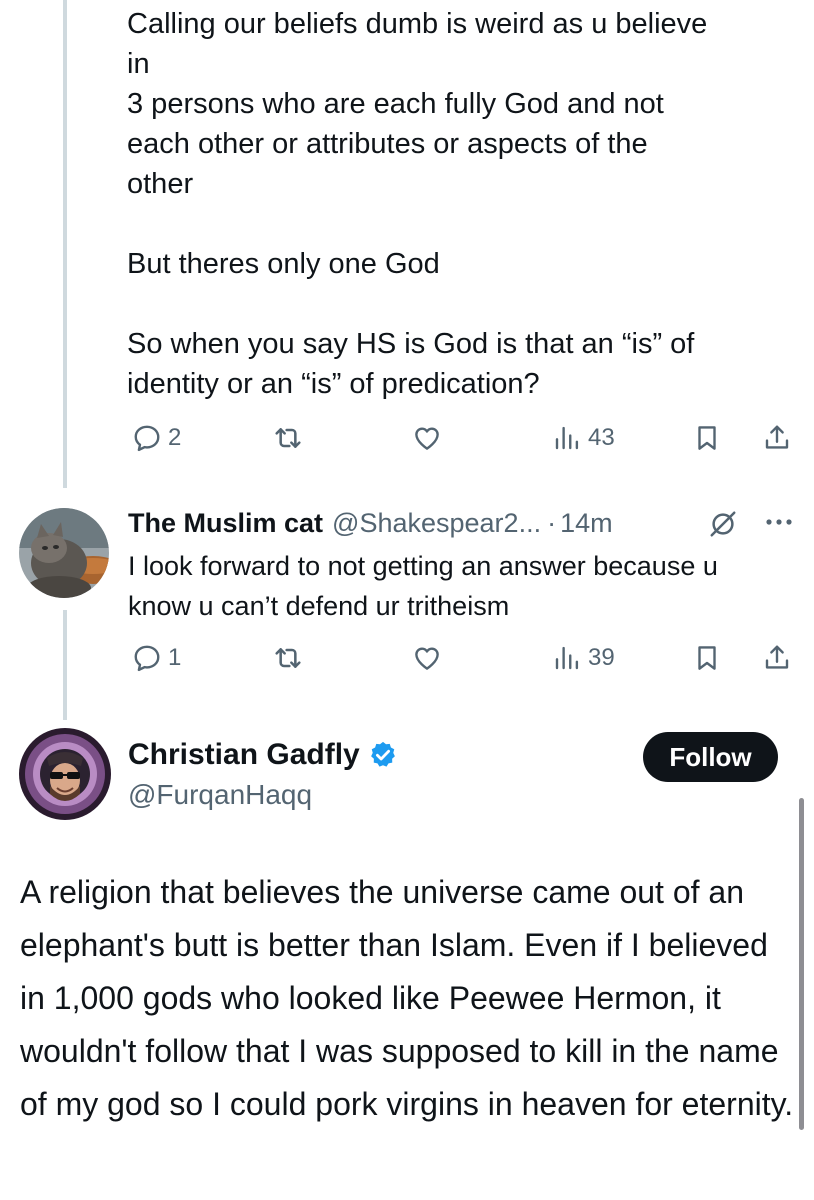  I want to click on grok-icon, so click(723, 524).